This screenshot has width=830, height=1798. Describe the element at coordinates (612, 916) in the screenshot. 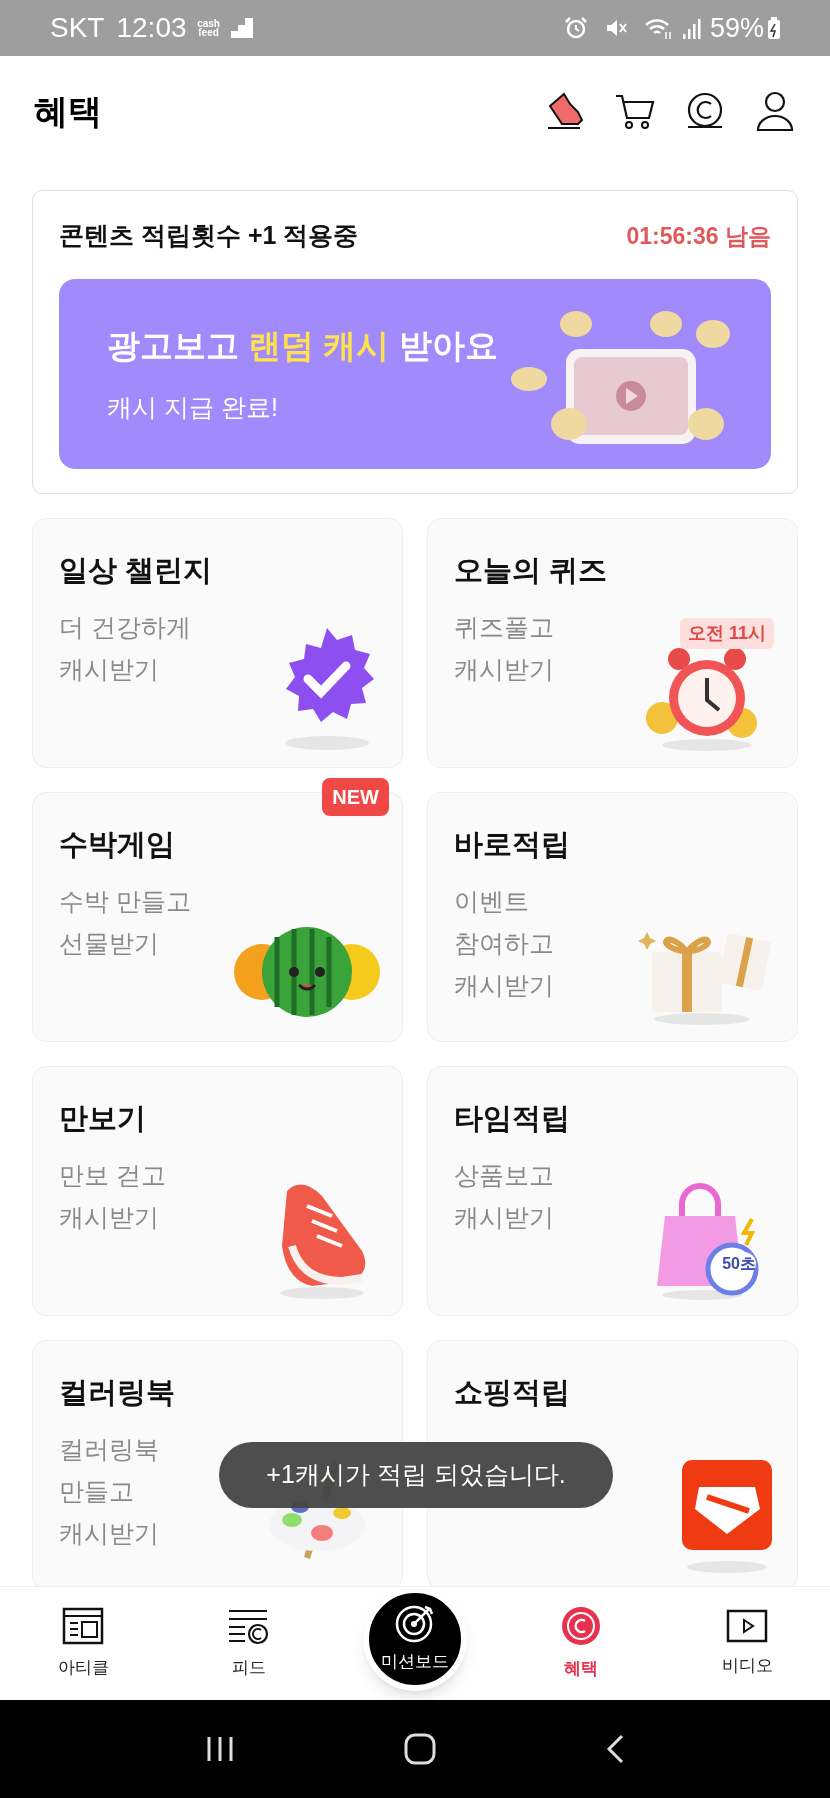

I see `benefit-card: 바로적립 이벤트 참여하고 캐시받기` at that location.